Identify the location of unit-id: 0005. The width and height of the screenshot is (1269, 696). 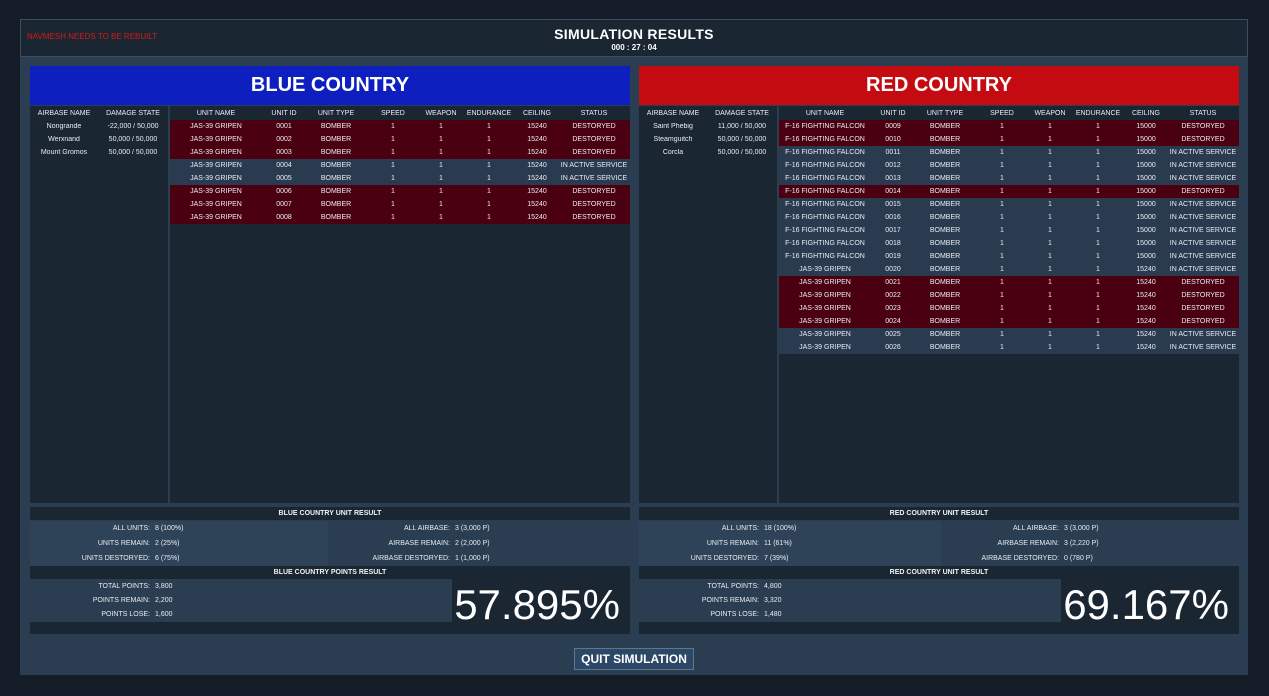
(284, 178).